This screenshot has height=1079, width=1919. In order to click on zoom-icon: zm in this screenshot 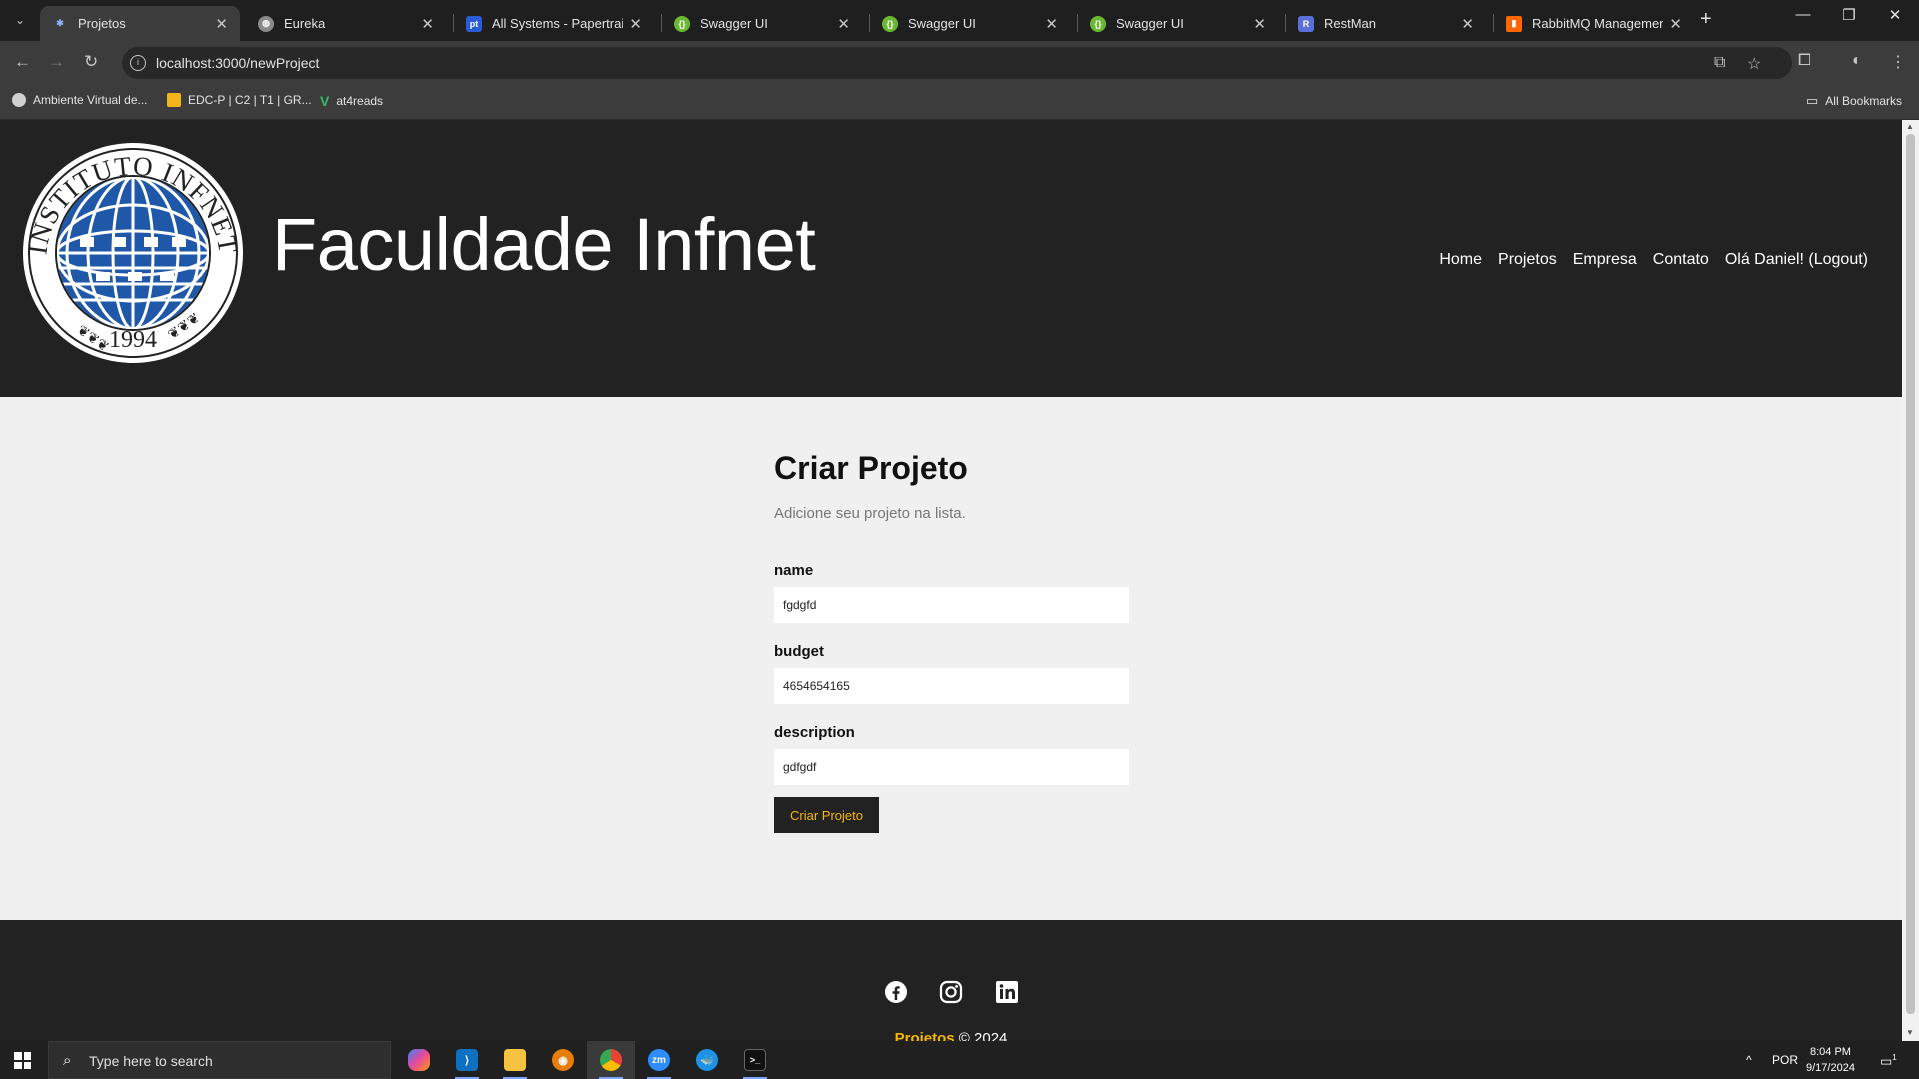, I will do `click(659, 1060)`.